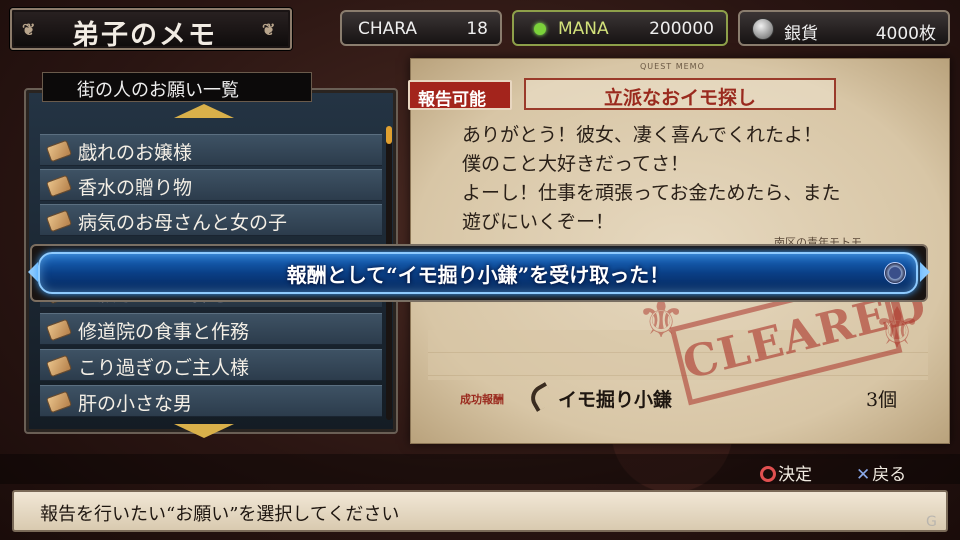 The height and width of the screenshot is (540, 960). Describe the element at coordinates (801, 34) in the screenshot. I see `coin-label: 銀貨` at that location.